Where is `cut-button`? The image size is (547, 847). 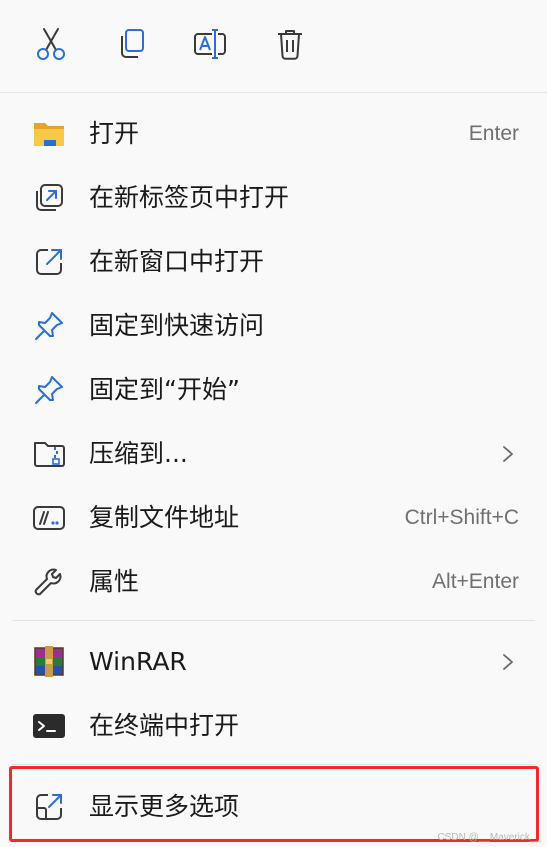
cut-button is located at coordinates (51, 44).